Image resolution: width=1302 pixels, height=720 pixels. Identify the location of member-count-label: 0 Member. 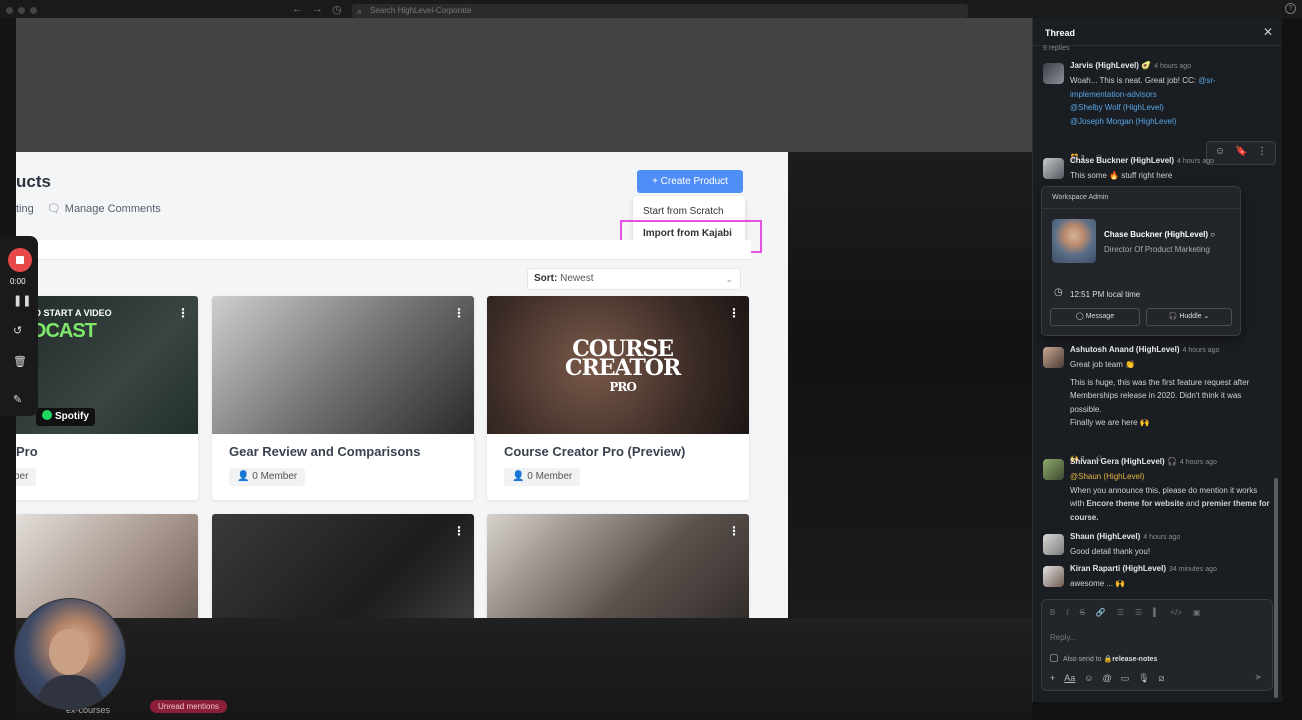
(275, 476).